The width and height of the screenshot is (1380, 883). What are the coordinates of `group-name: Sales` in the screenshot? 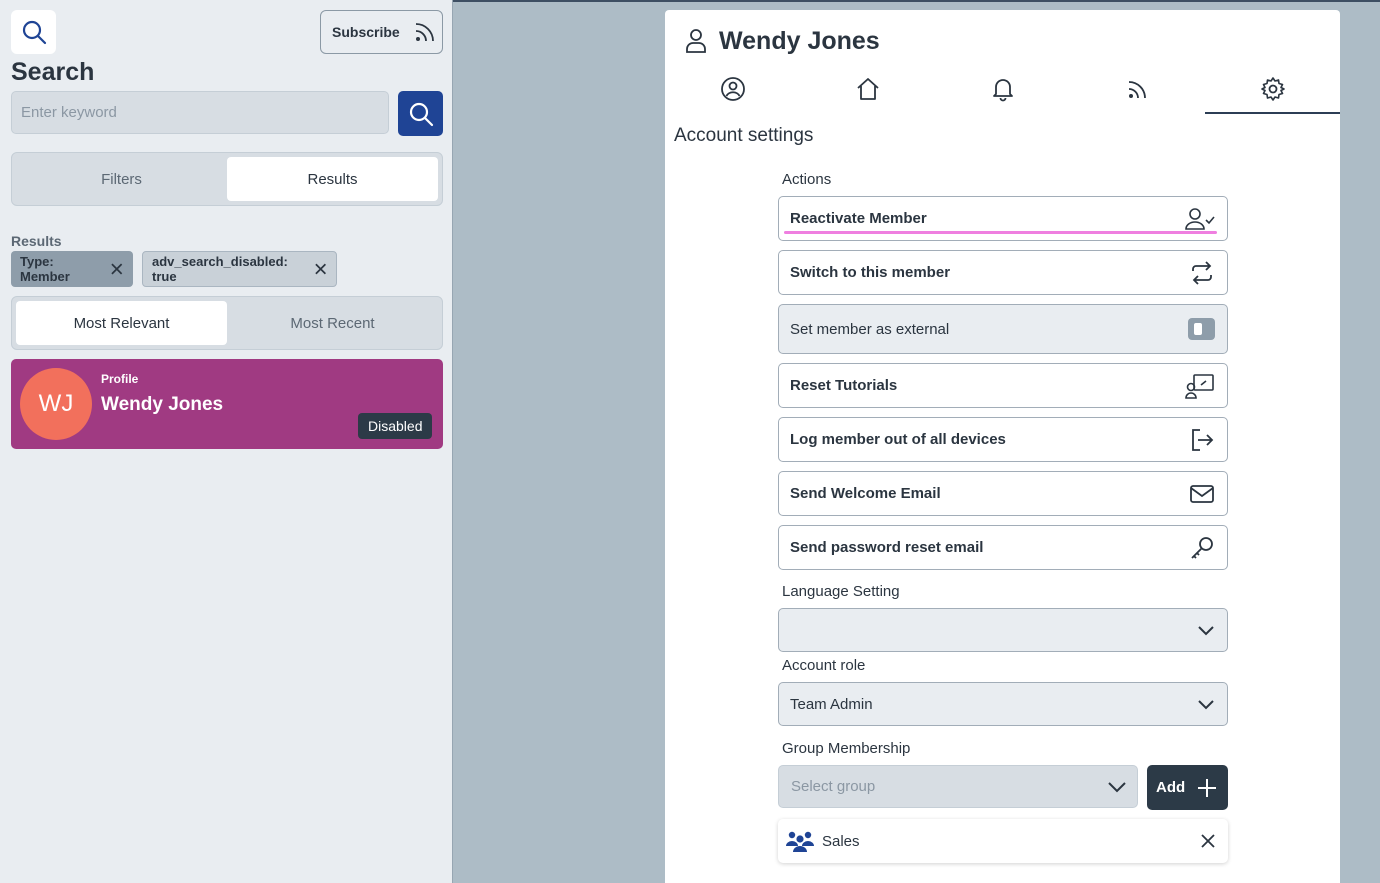 It's located at (841, 841).